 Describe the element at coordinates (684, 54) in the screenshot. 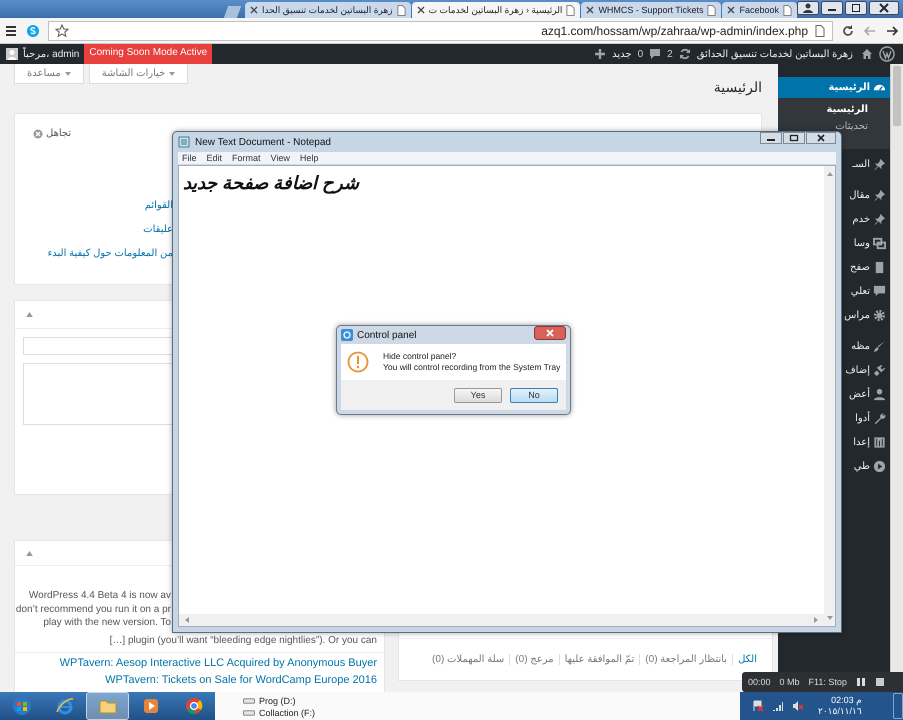

I see `refresh-icon` at that location.